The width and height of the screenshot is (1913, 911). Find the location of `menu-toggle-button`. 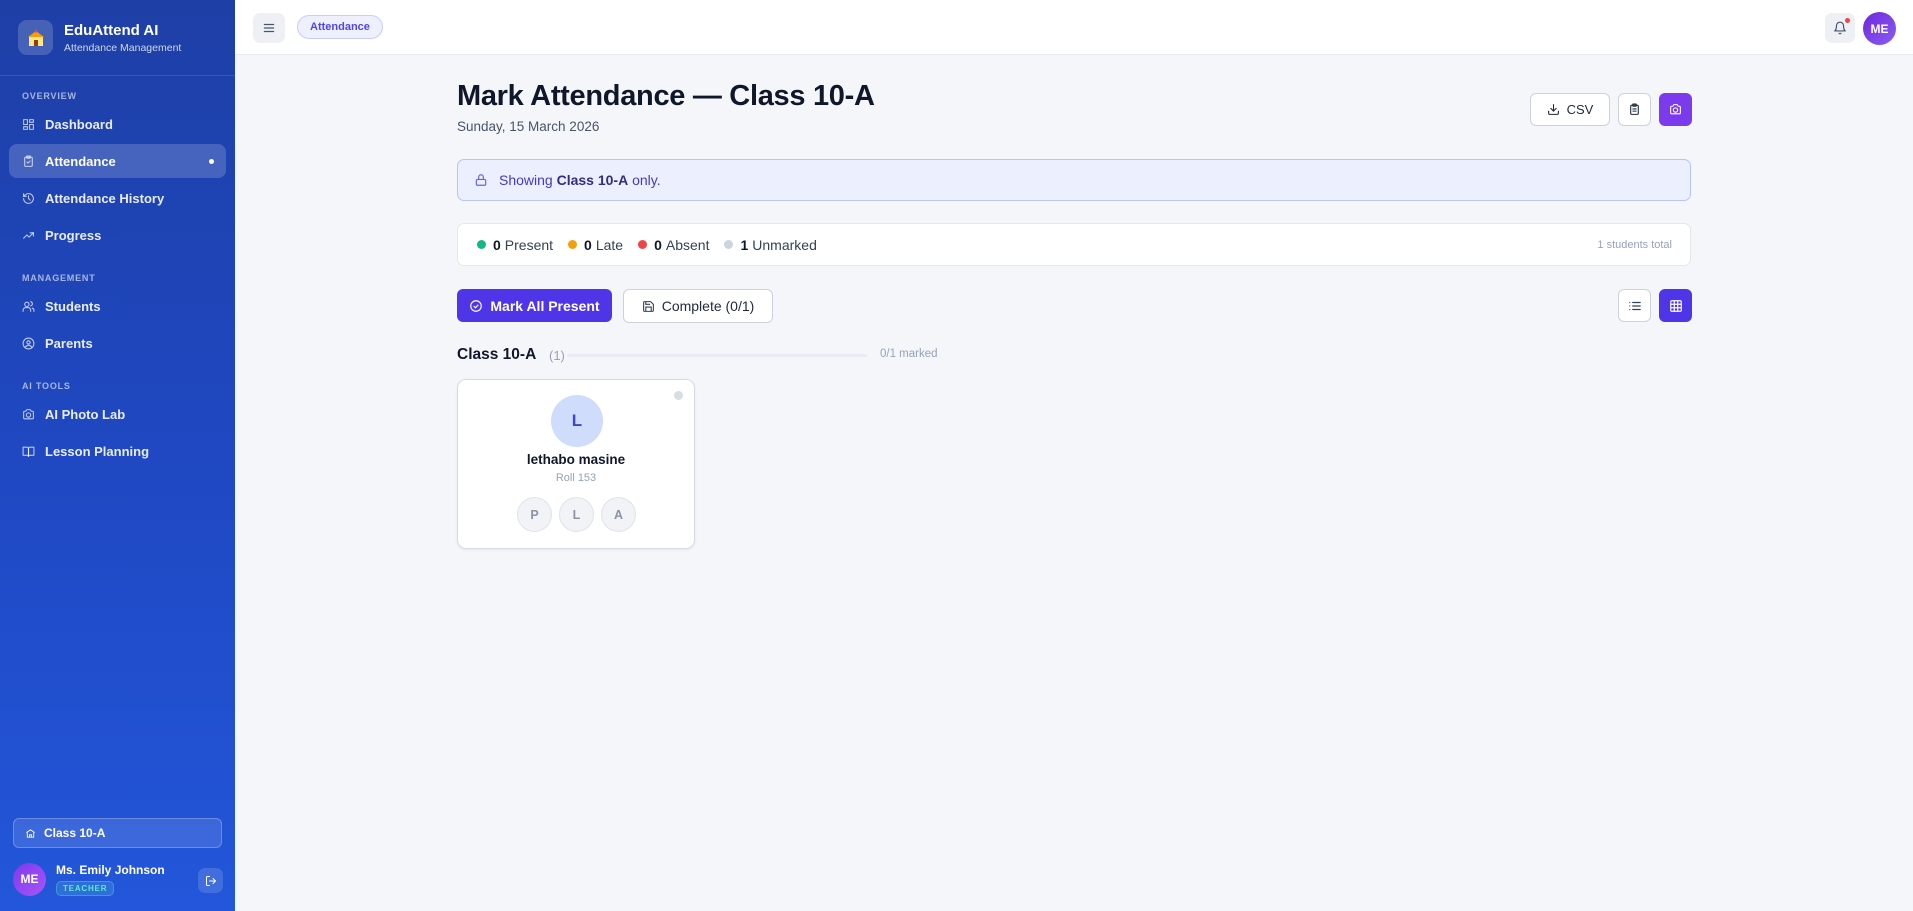

menu-toggle-button is located at coordinates (269, 28).